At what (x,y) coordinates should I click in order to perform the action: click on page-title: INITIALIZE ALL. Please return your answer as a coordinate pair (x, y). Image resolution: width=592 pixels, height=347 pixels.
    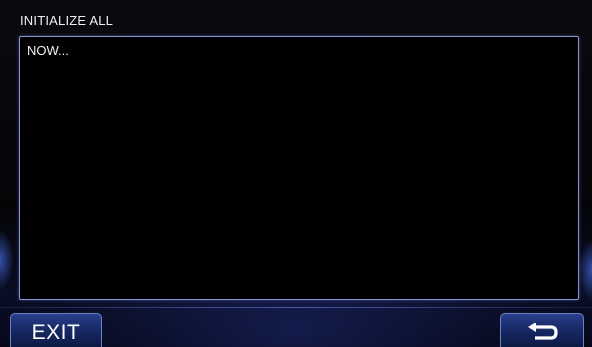
    Looking at the image, I should click on (67, 20).